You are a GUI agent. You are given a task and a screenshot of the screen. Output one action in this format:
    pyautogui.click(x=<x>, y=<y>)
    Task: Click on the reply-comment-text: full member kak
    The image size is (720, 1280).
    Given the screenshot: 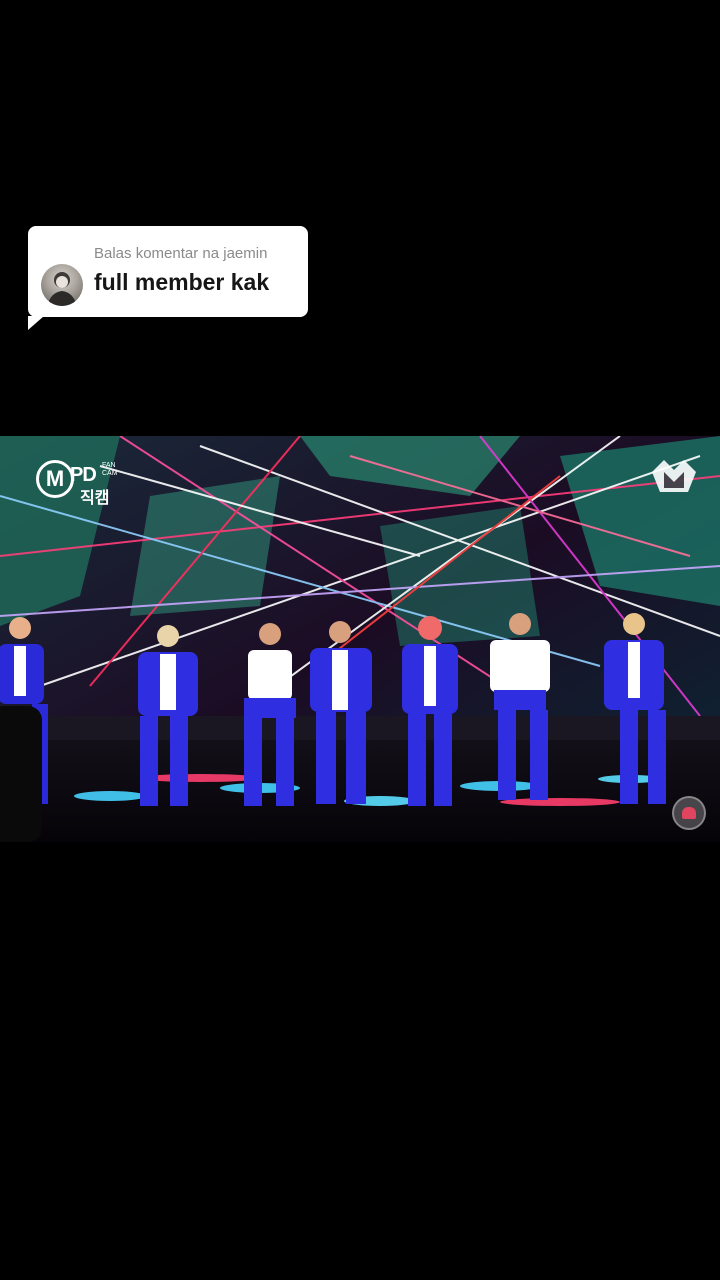 What is the action you would take?
    pyautogui.click(x=182, y=282)
    